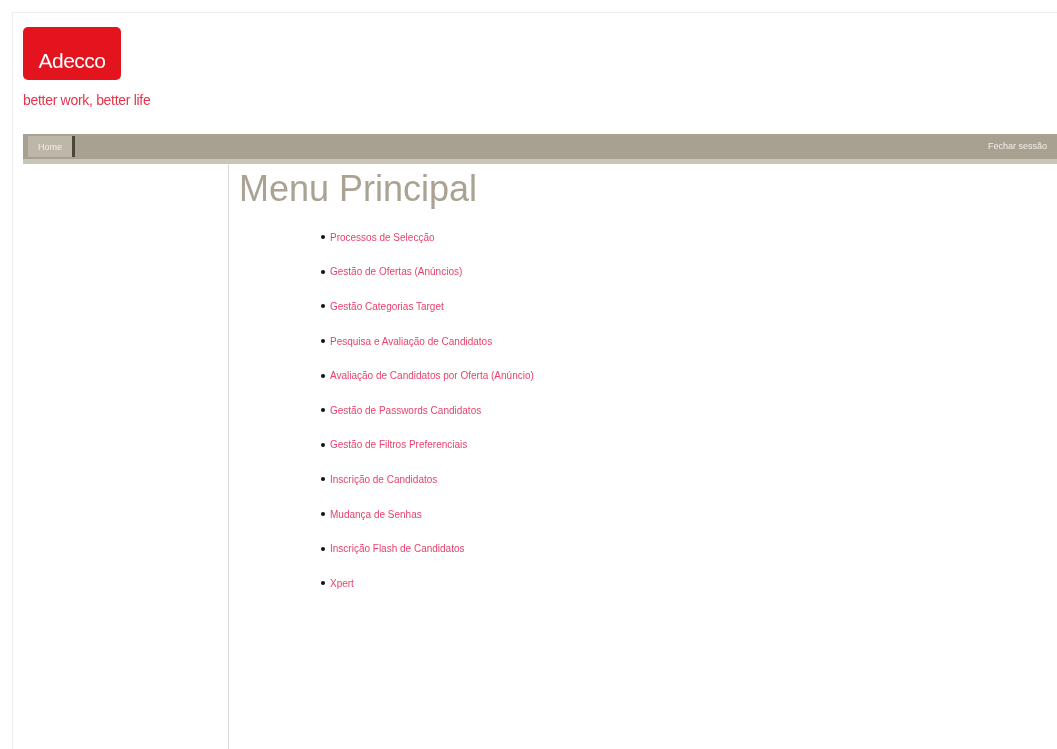 The image size is (1057, 749). Describe the element at coordinates (382, 237) in the screenshot. I see `menu-link: Processos de Selecção` at that location.